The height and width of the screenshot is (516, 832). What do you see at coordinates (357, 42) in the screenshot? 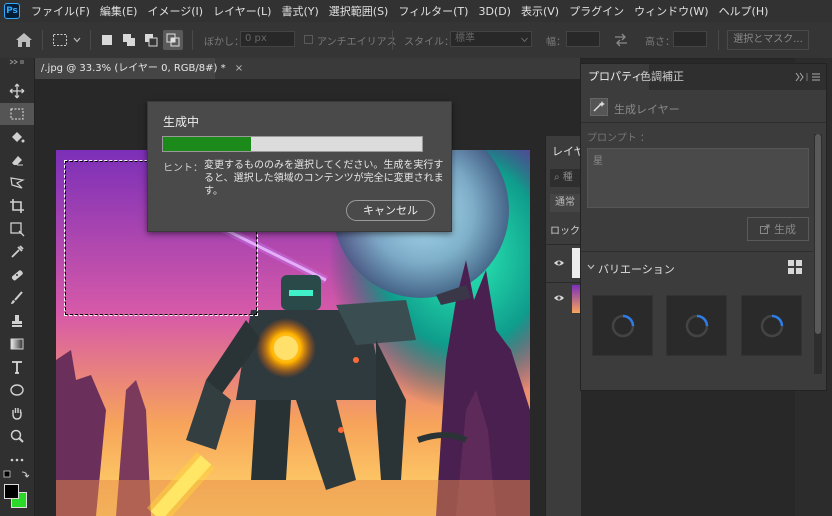
I see `antialias-label: アンチエイリアス` at bounding box center [357, 42].